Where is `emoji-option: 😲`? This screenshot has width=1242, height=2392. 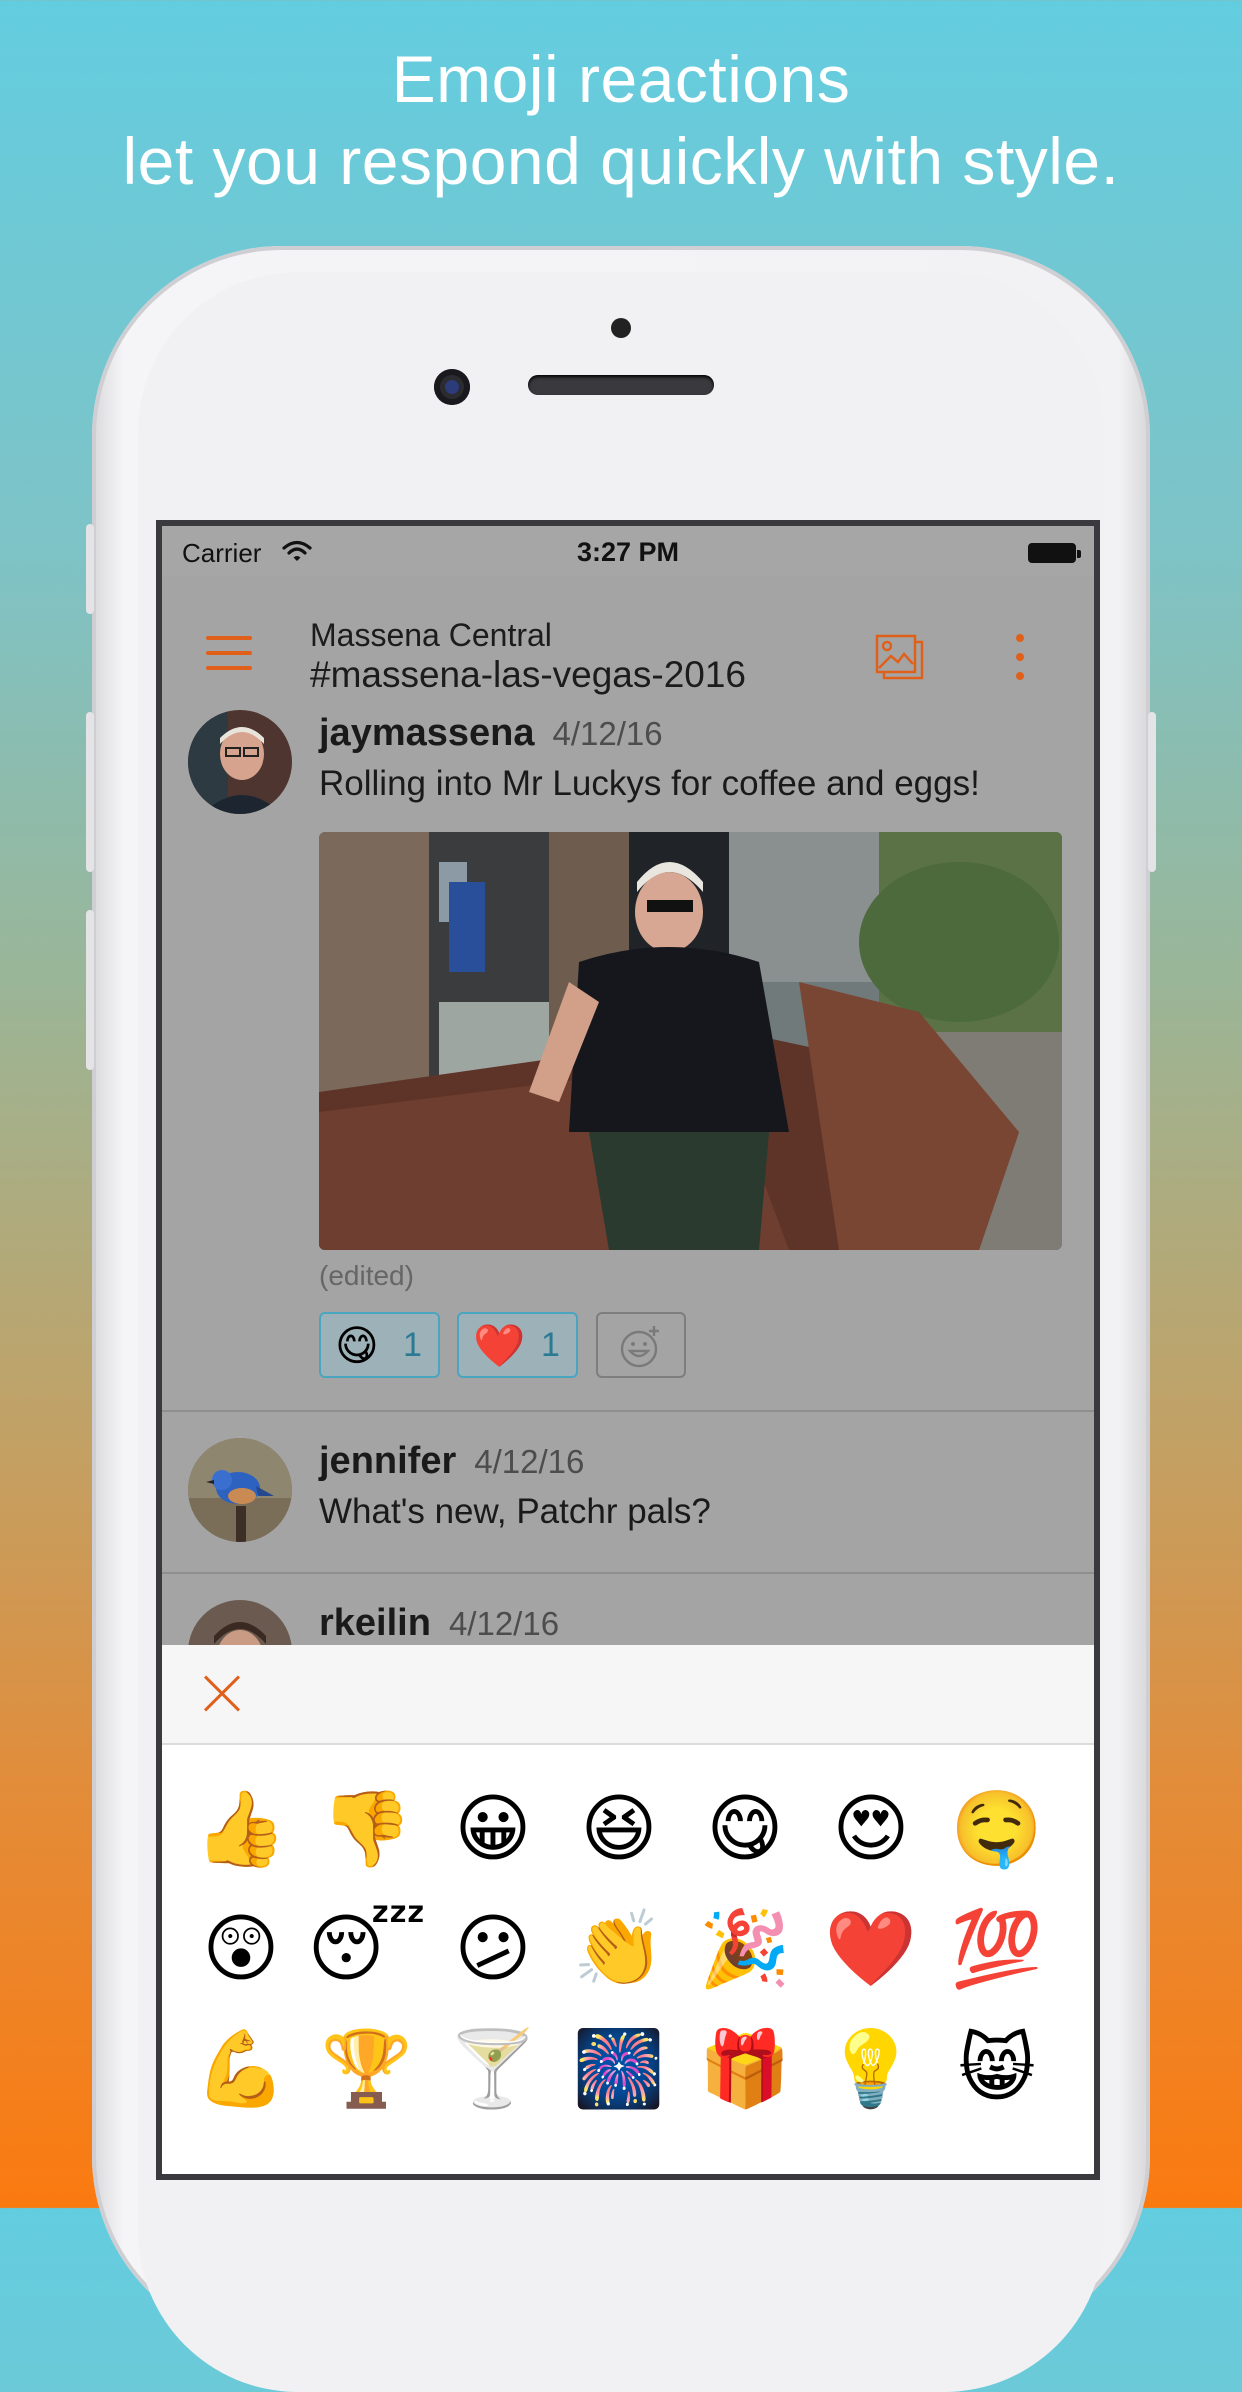
emoji-option: 😲 is located at coordinates (241, 1949).